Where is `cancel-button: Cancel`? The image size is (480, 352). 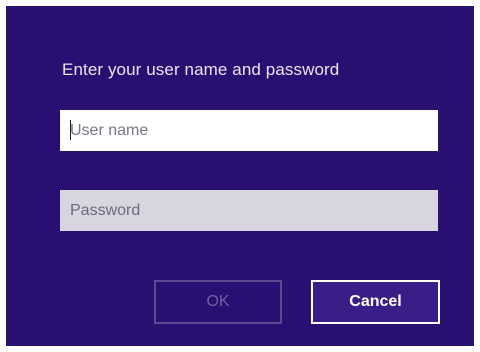 cancel-button: Cancel is located at coordinates (375, 302).